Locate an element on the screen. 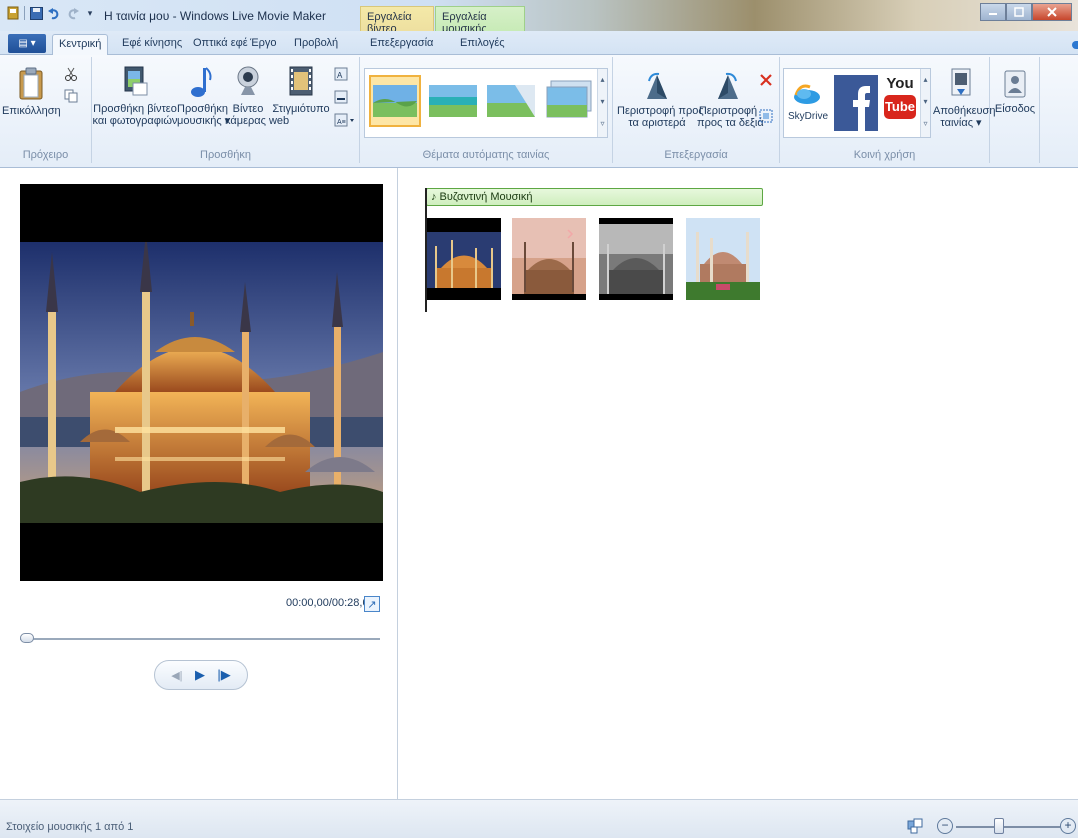 The height and width of the screenshot is (838, 1078). tab-home: Κεντρική is located at coordinates (80, 45).